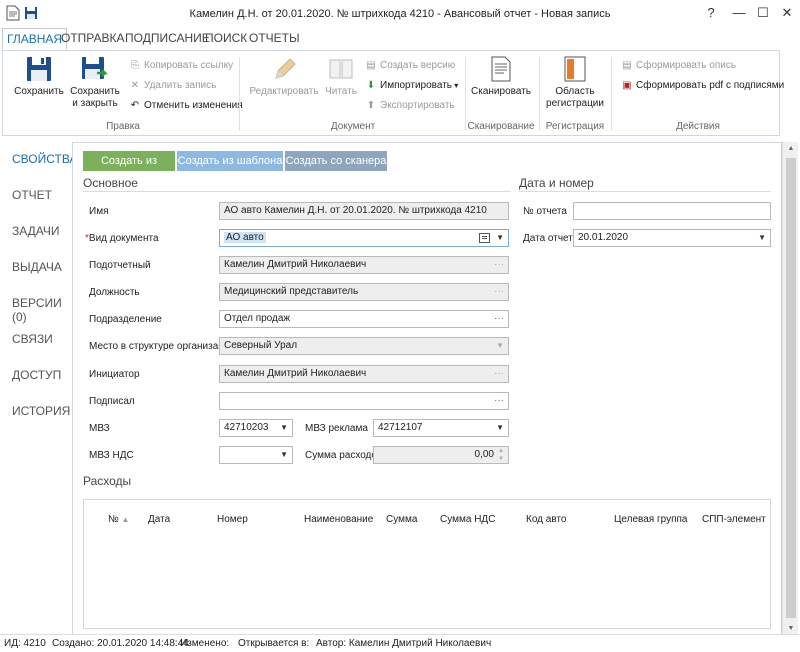 The height and width of the screenshot is (652, 800). What do you see at coordinates (364, 346) in the screenshot?
I see `org-place-select: Северный Урал ▼` at bounding box center [364, 346].